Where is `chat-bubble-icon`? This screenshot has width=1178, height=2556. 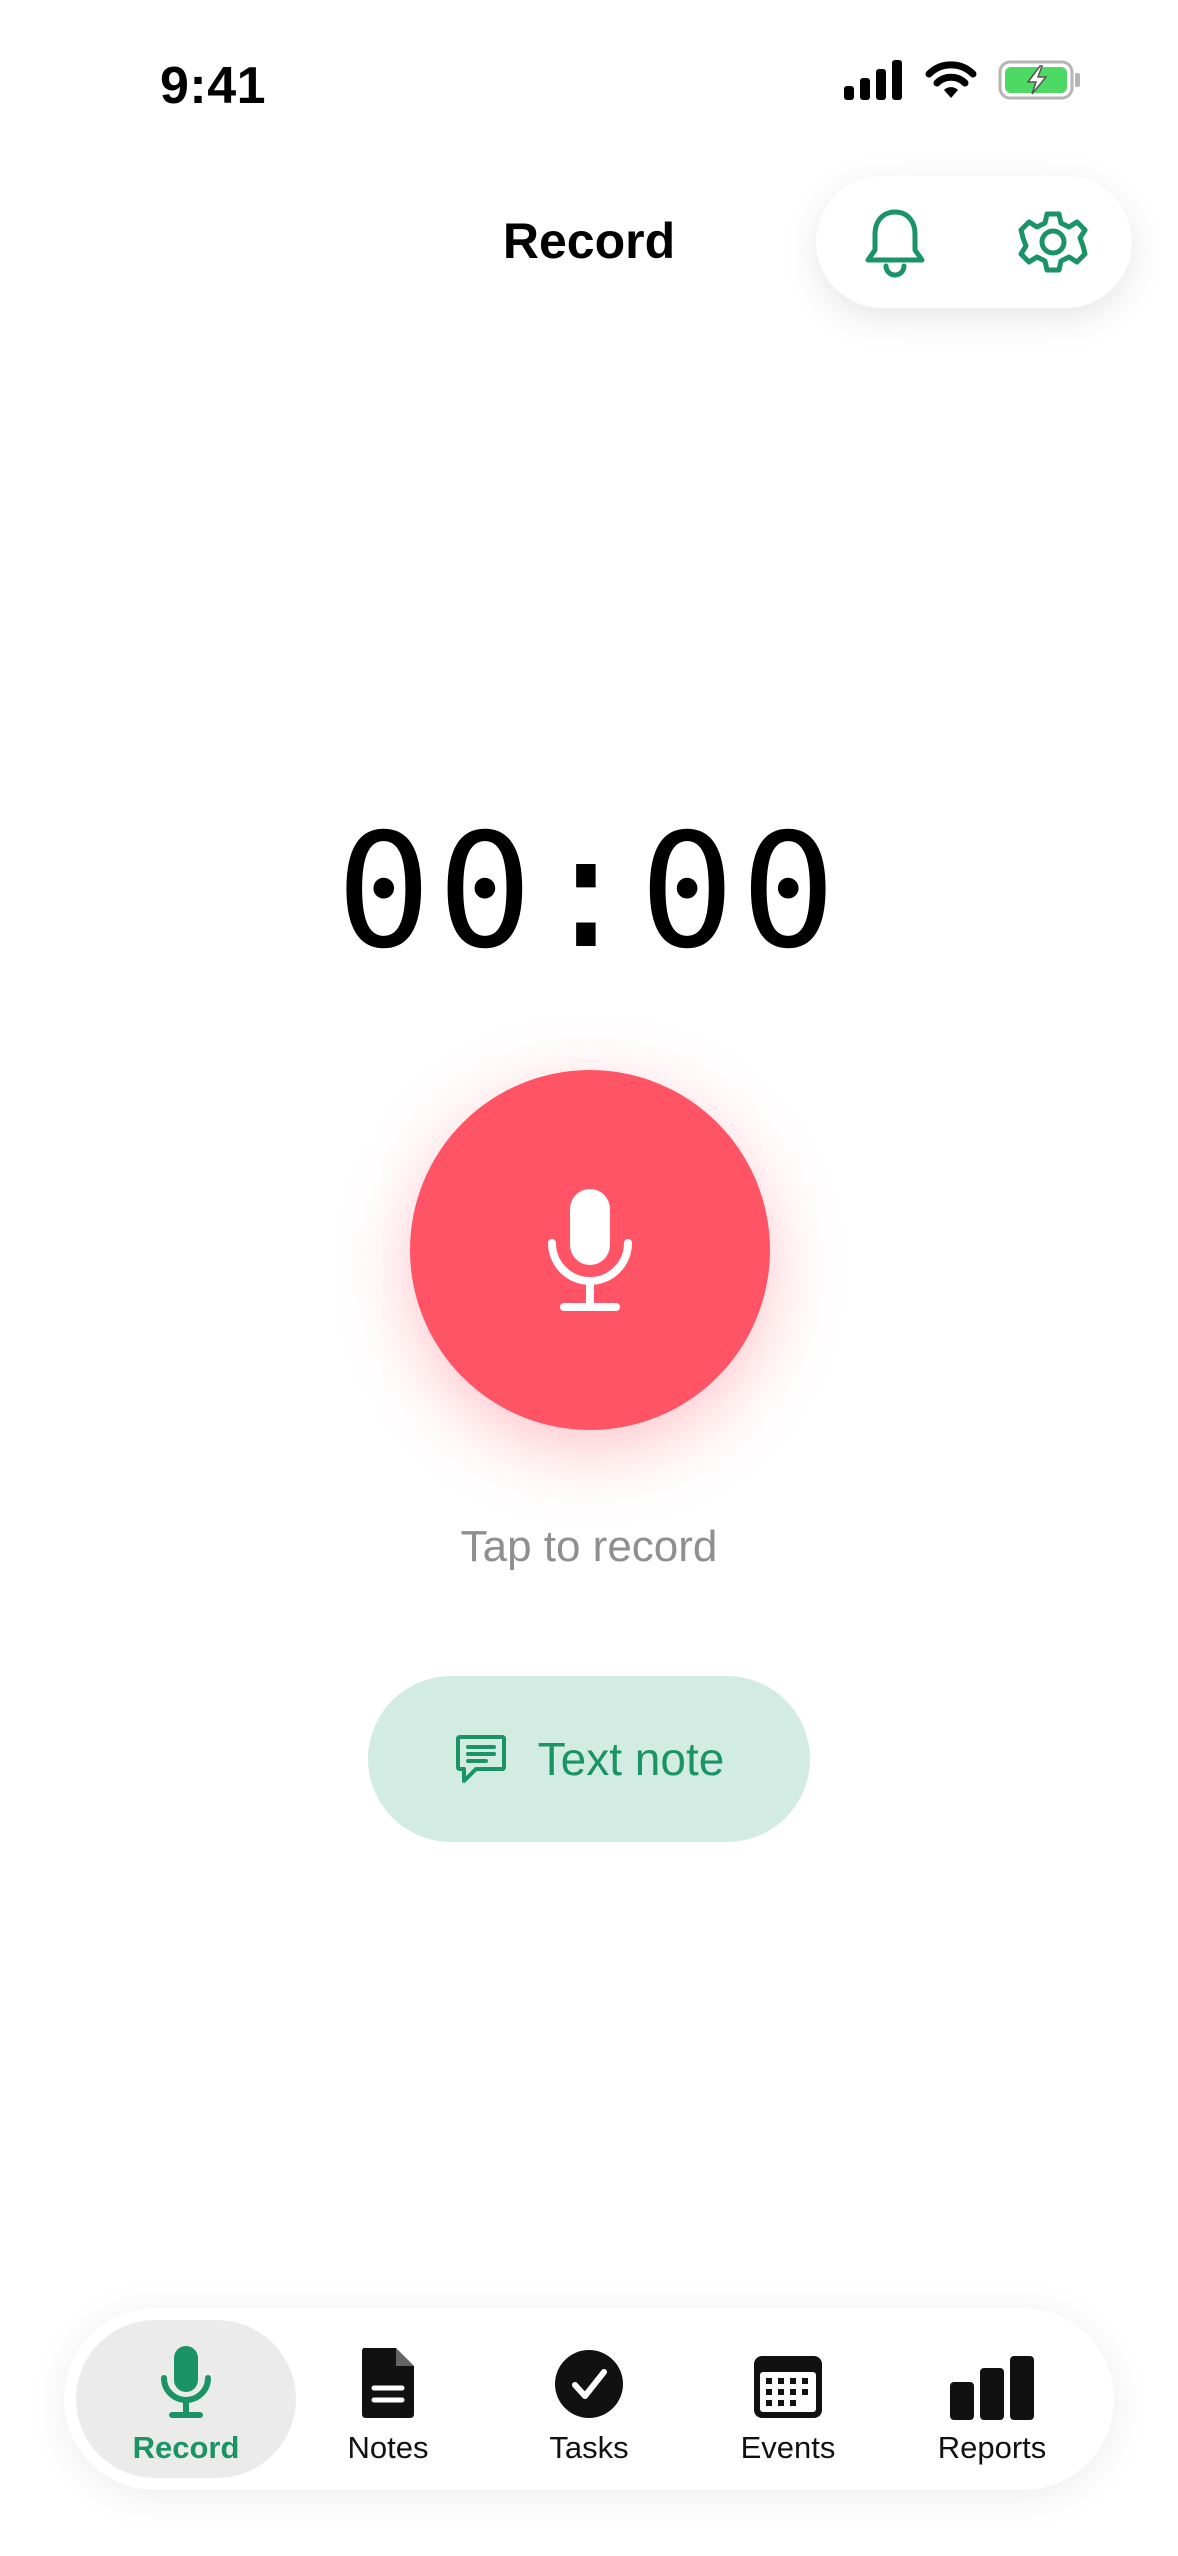 chat-bubble-icon is located at coordinates (480, 1759).